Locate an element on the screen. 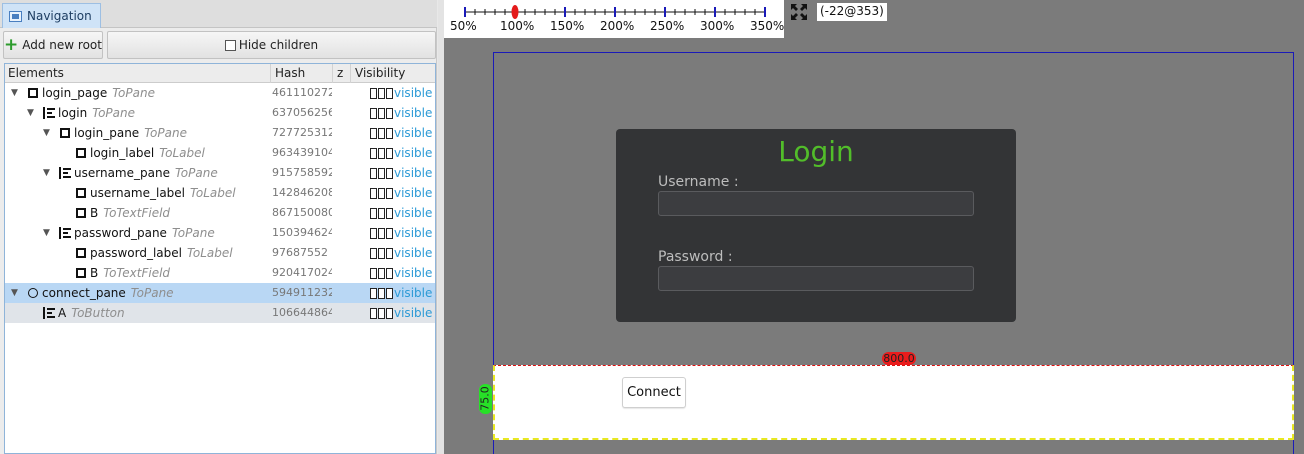 The height and width of the screenshot is (454, 1304). hide-children-toggle: Hide children is located at coordinates (271, 45).